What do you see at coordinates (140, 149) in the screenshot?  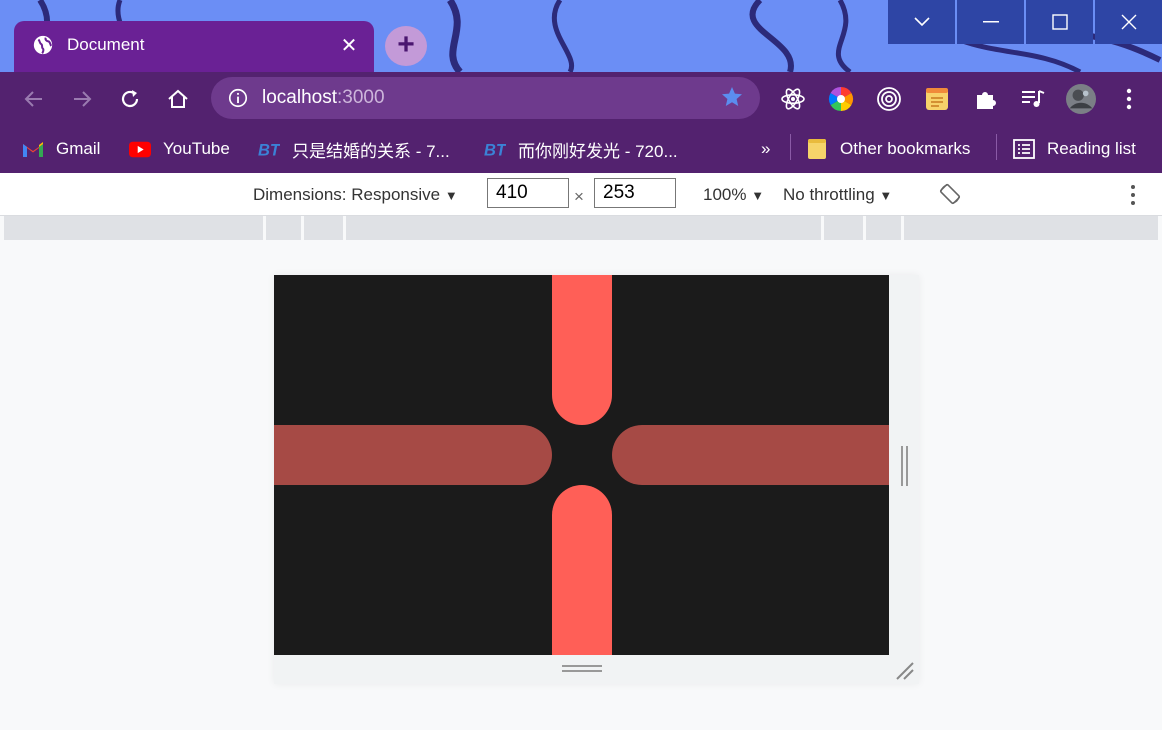 I see `youtube-icon` at bounding box center [140, 149].